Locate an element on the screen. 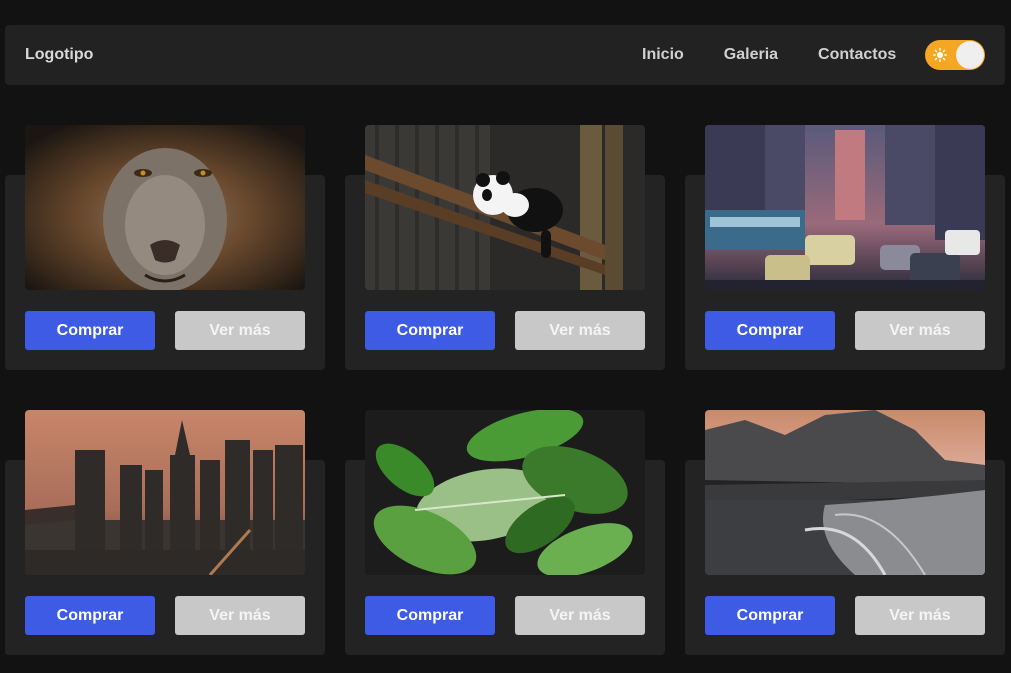  buy-button-6: Comprar is located at coordinates (770, 615).